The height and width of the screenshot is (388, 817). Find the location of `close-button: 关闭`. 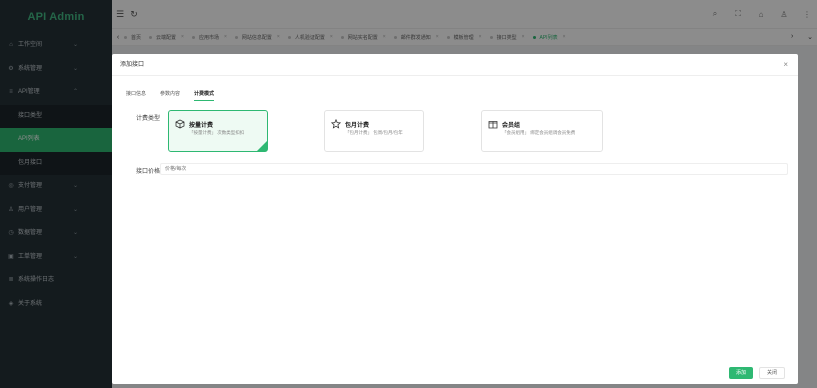

close-button: 关闭 is located at coordinates (772, 373).